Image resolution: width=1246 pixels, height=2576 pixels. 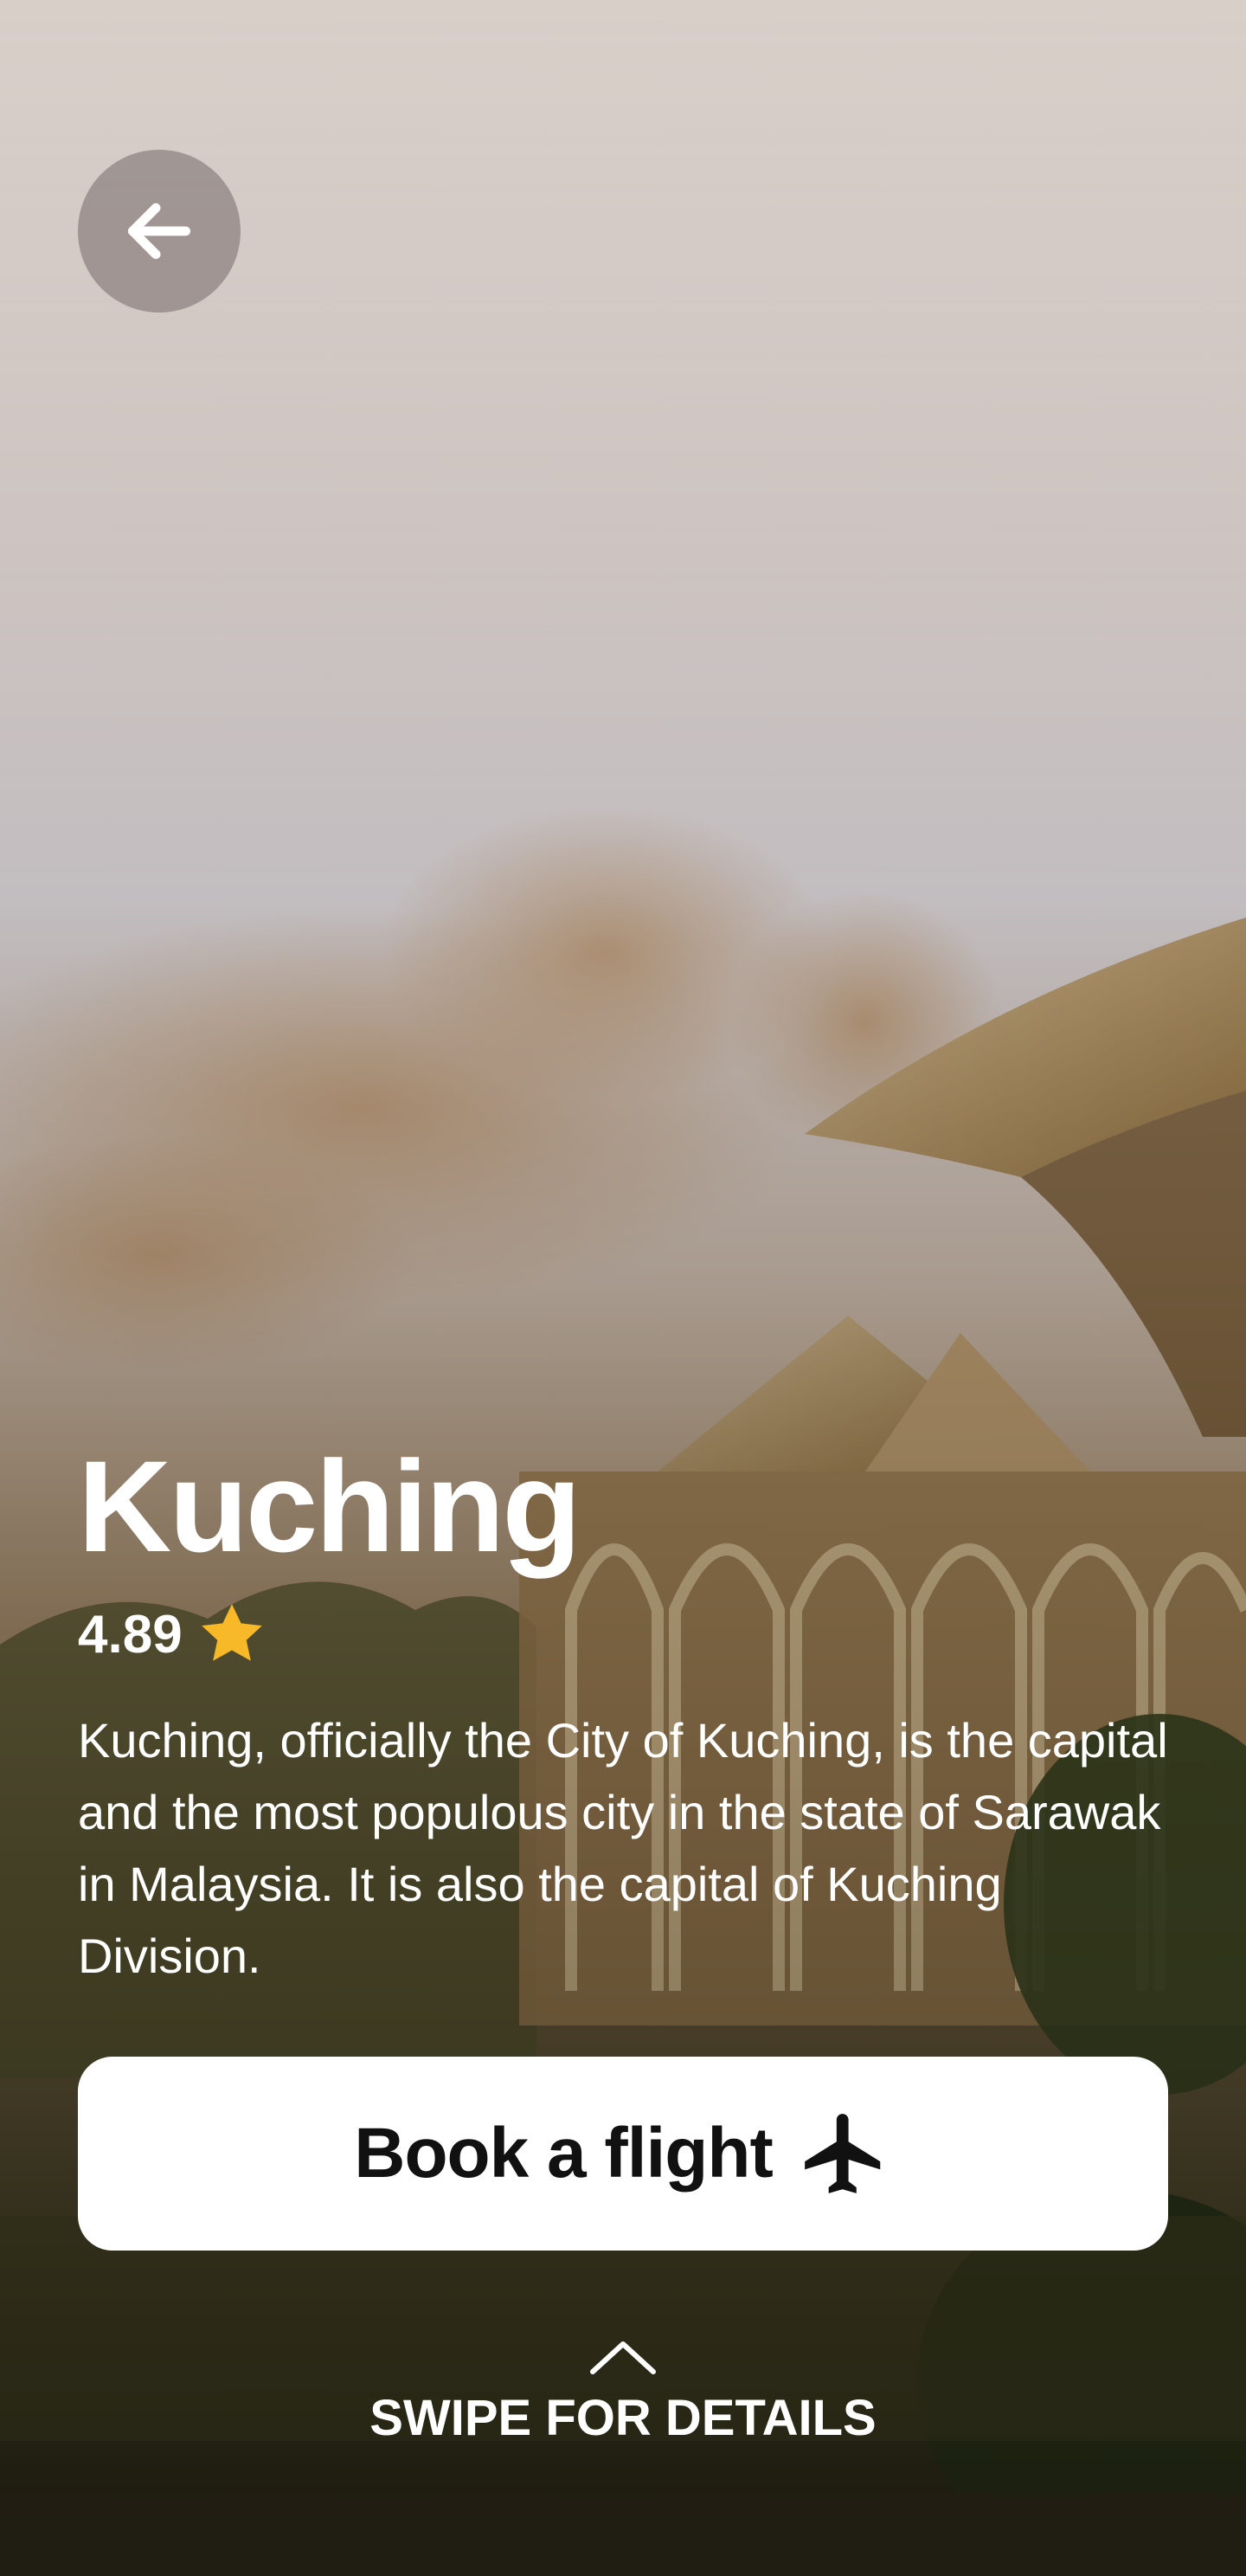 I want to click on star-icon, so click(x=232, y=1632).